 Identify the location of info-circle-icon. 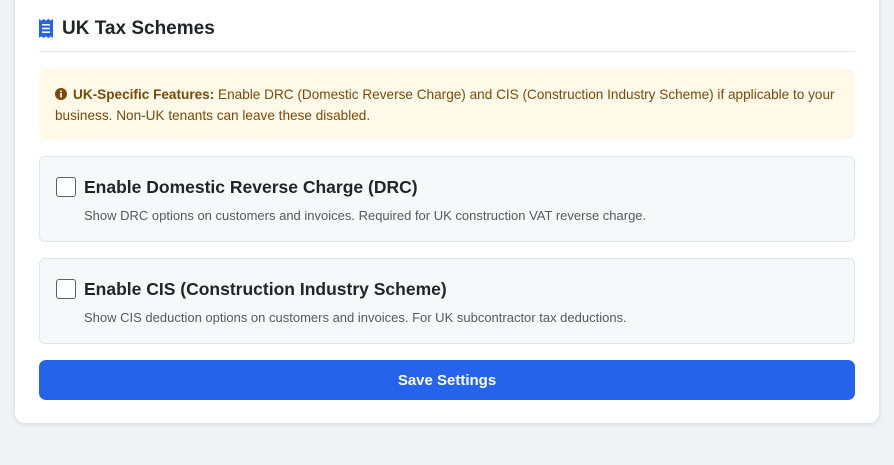
(61, 94).